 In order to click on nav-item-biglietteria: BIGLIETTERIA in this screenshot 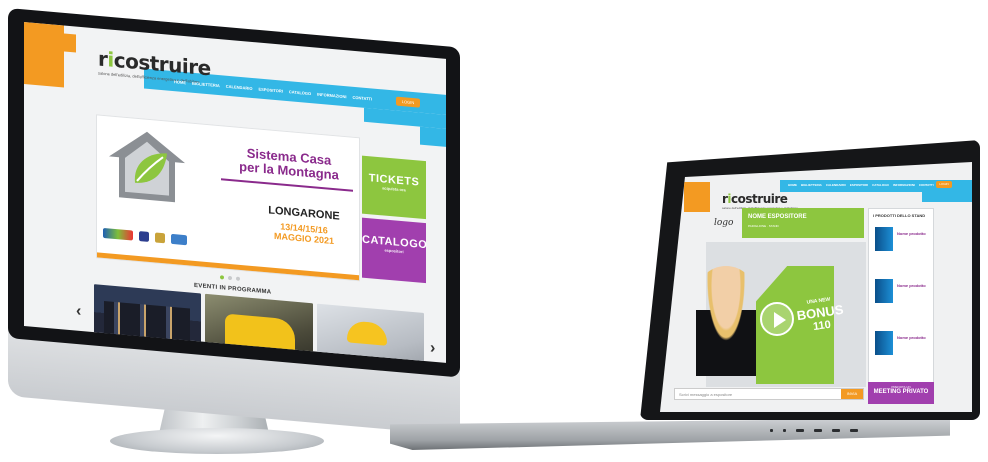, I will do `click(811, 185)`.